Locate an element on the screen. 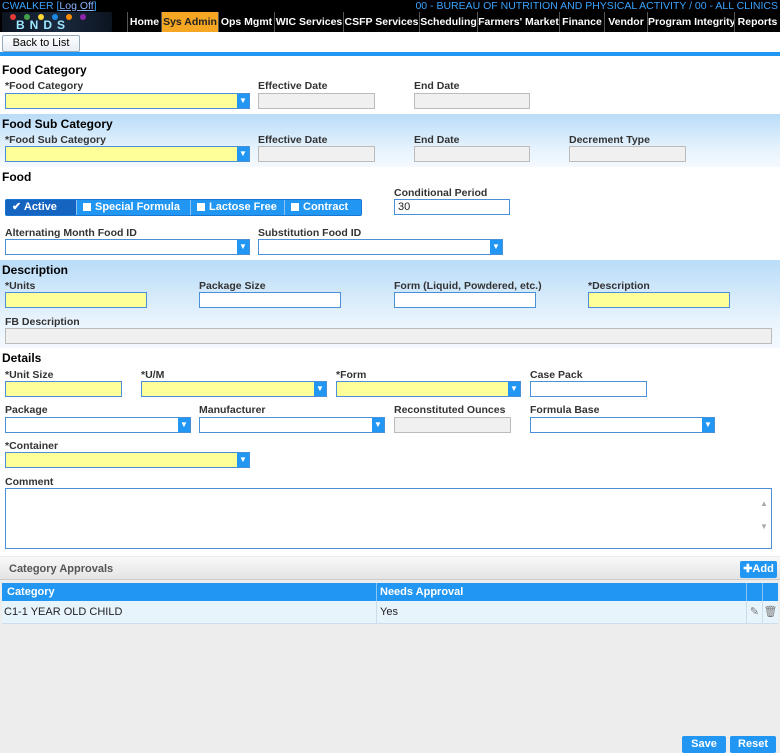 The image size is (780, 753). logoff-link: Log Off is located at coordinates (76, 6).